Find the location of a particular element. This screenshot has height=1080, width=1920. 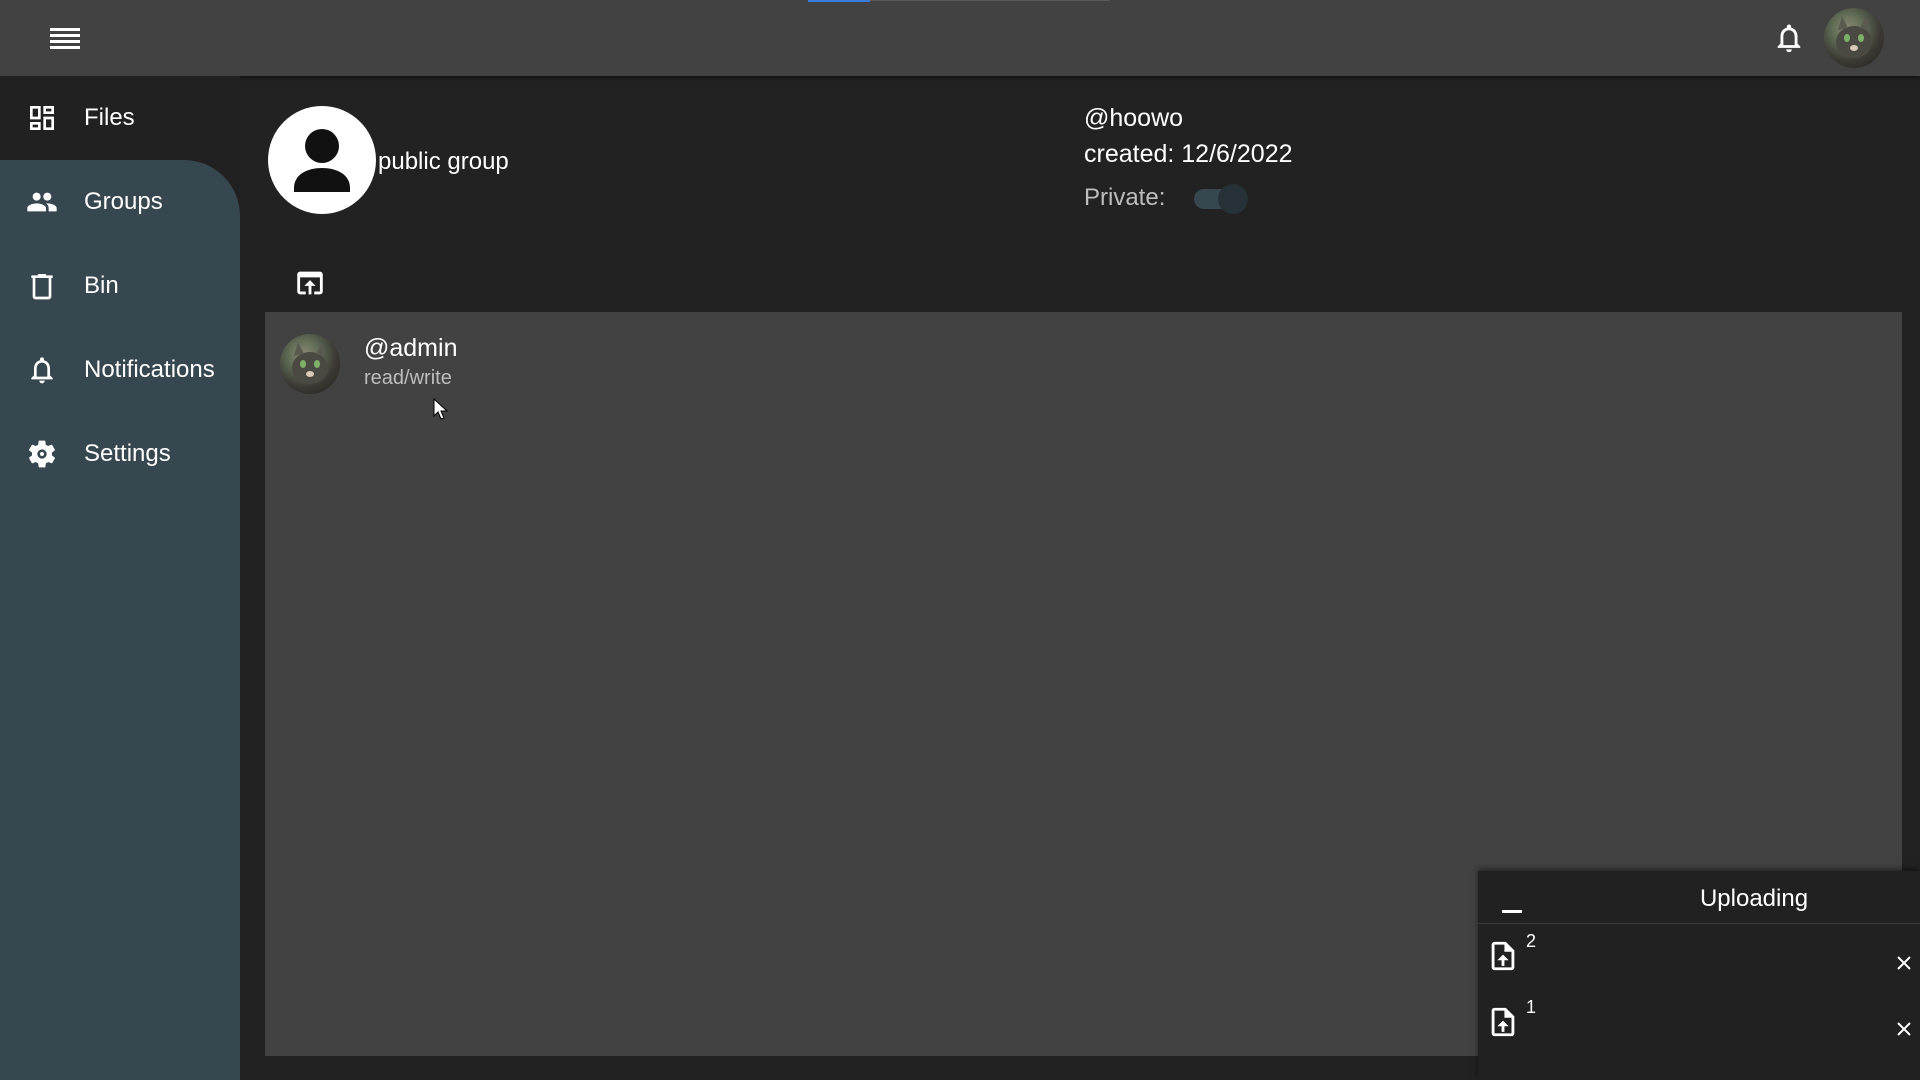

member-avatar is located at coordinates (310, 364).